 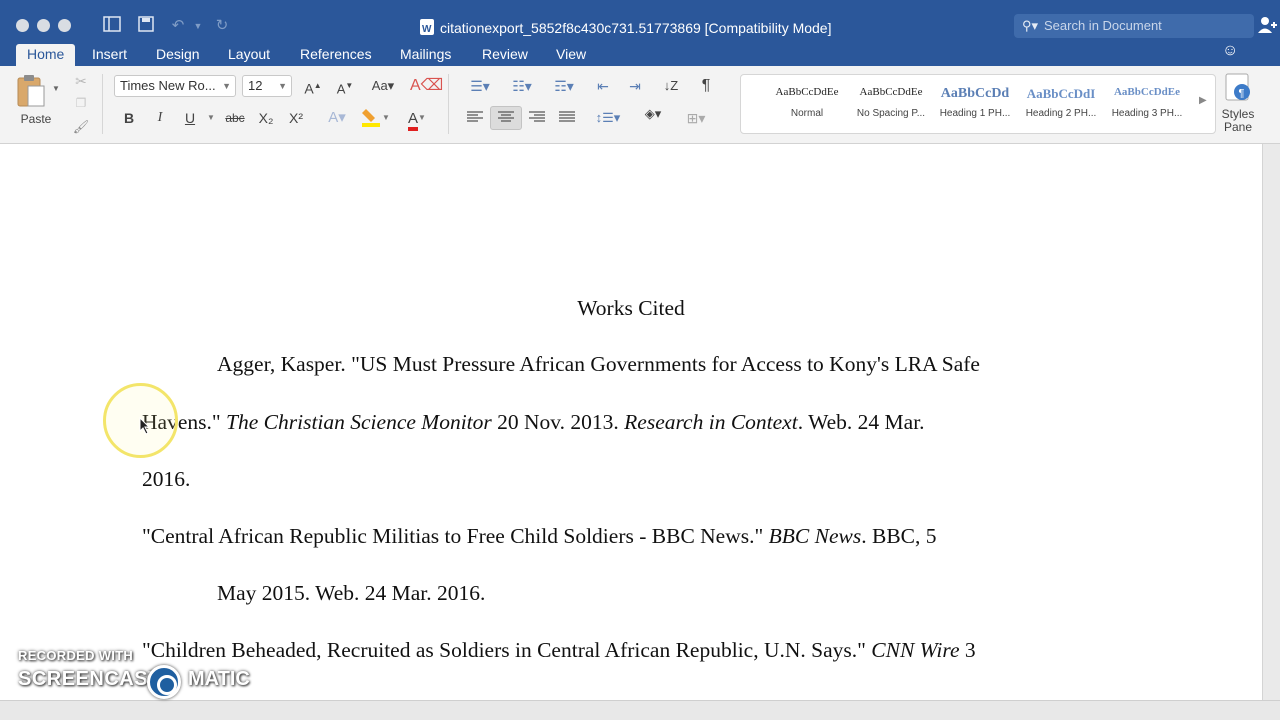 I want to click on vertical-scrollbar, so click(x=1271, y=422).